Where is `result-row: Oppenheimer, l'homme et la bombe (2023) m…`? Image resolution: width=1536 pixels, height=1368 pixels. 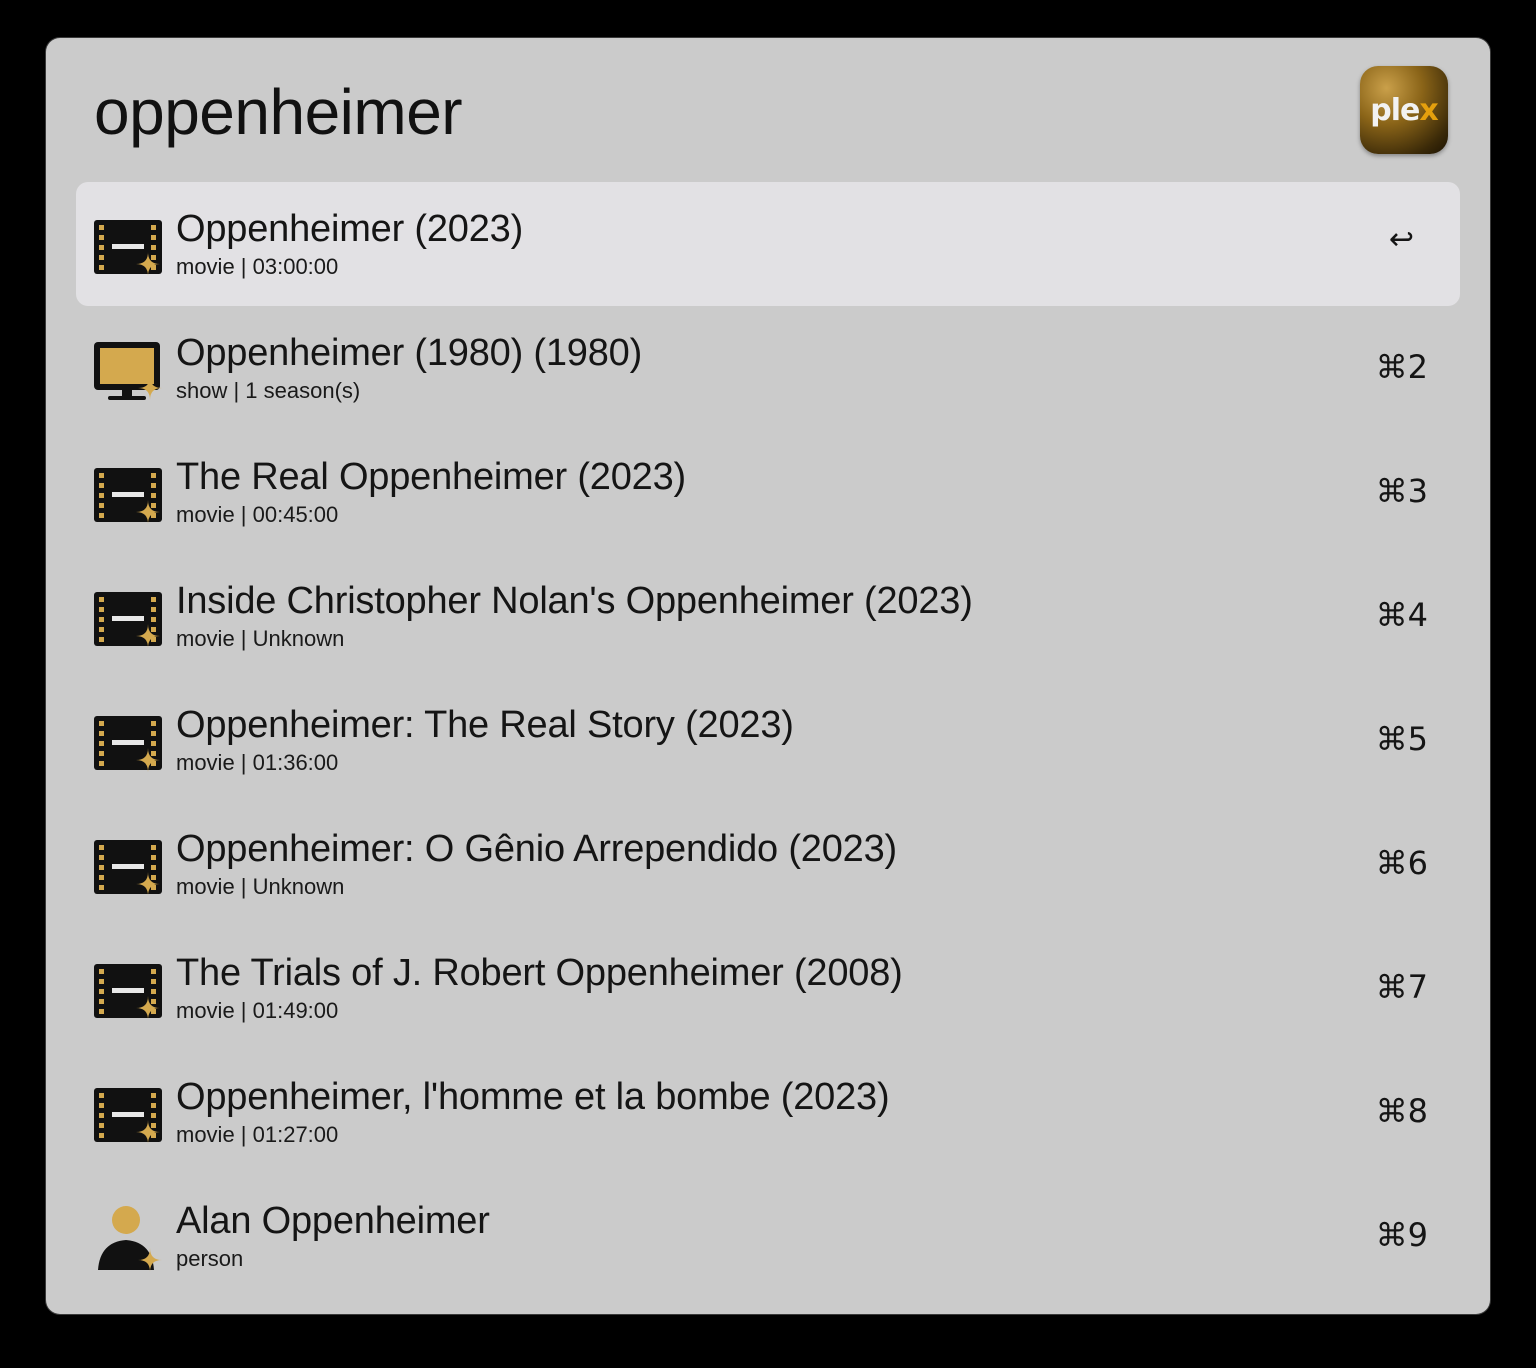
result-row: Oppenheimer, l'homme et la bombe (2023) m… is located at coordinates (768, 1112).